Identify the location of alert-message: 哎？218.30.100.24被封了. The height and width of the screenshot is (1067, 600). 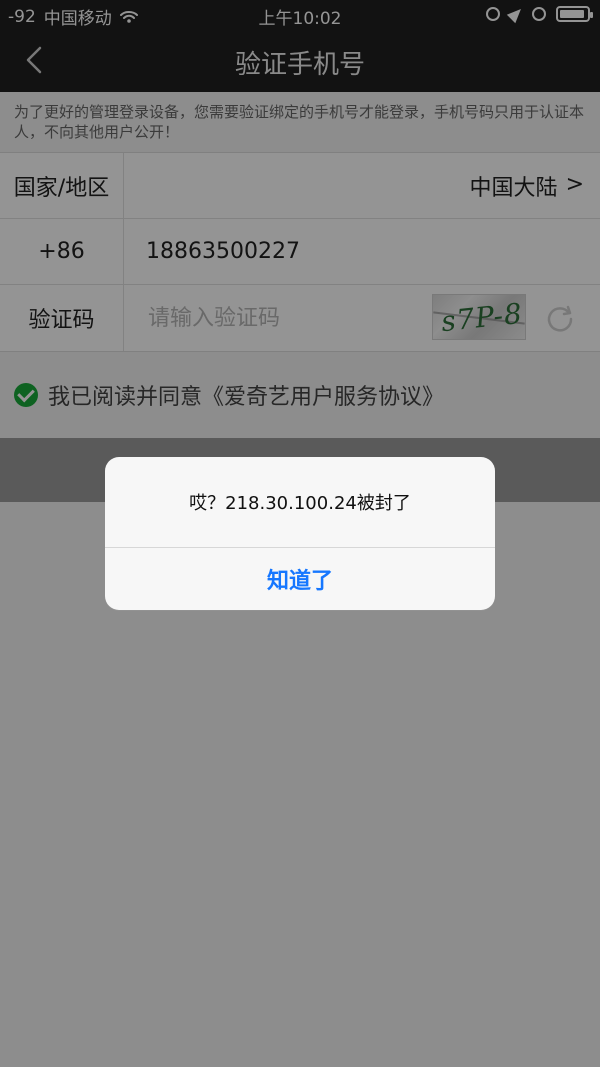
(300, 502).